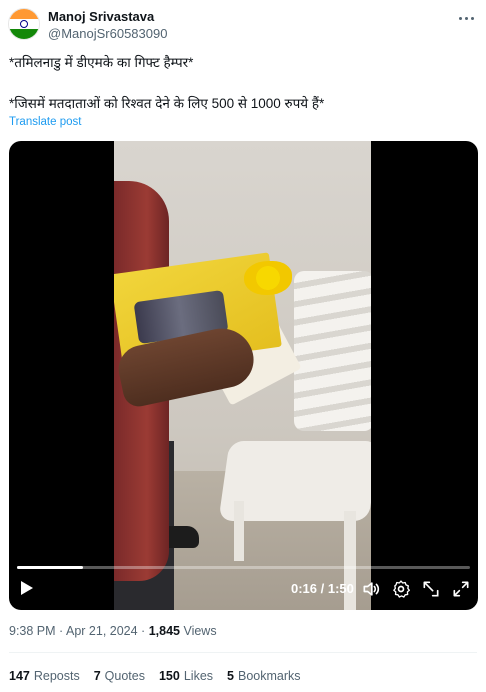  What do you see at coordinates (200, 631) in the screenshot?
I see `views-label: Views` at bounding box center [200, 631].